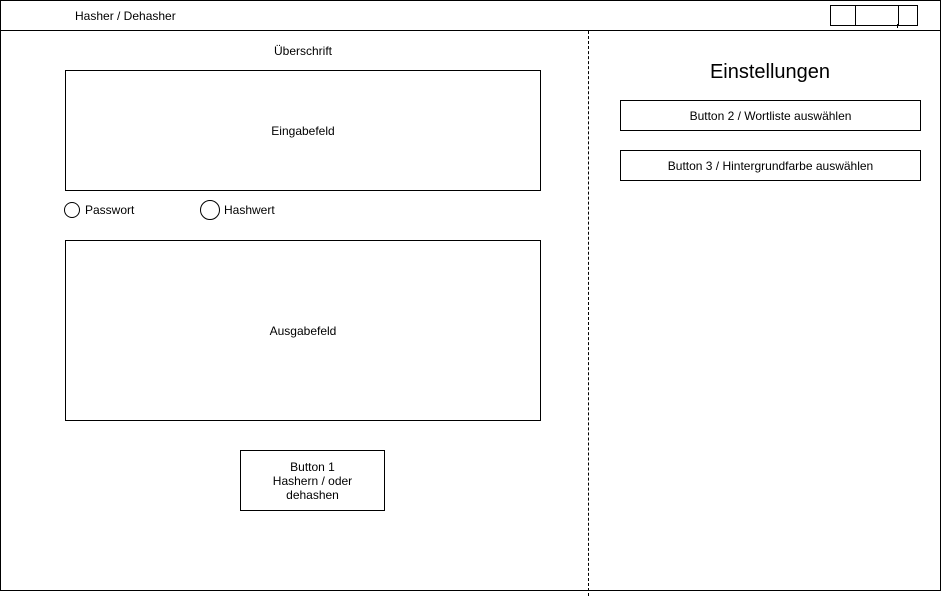  What do you see at coordinates (877, 15) in the screenshot?
I see `maximize-button` at bounding box center [877, 15].